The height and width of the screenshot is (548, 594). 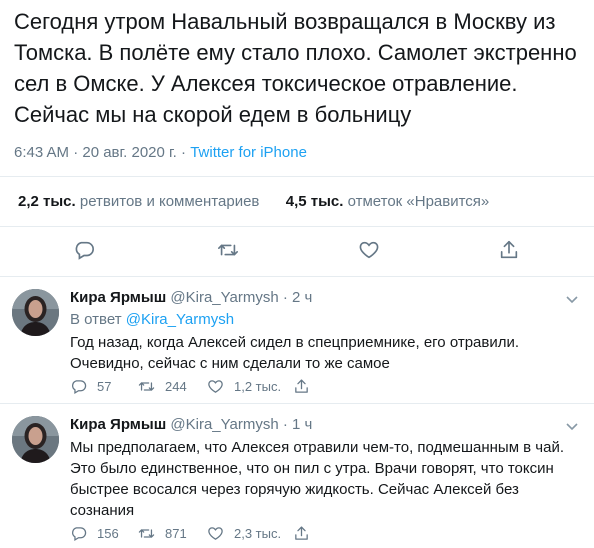 What do you see at coordinates (47, 201) in the screenshot?
I see `retweets-count: 2,2 тыс.` at bounding box center [47, 201].